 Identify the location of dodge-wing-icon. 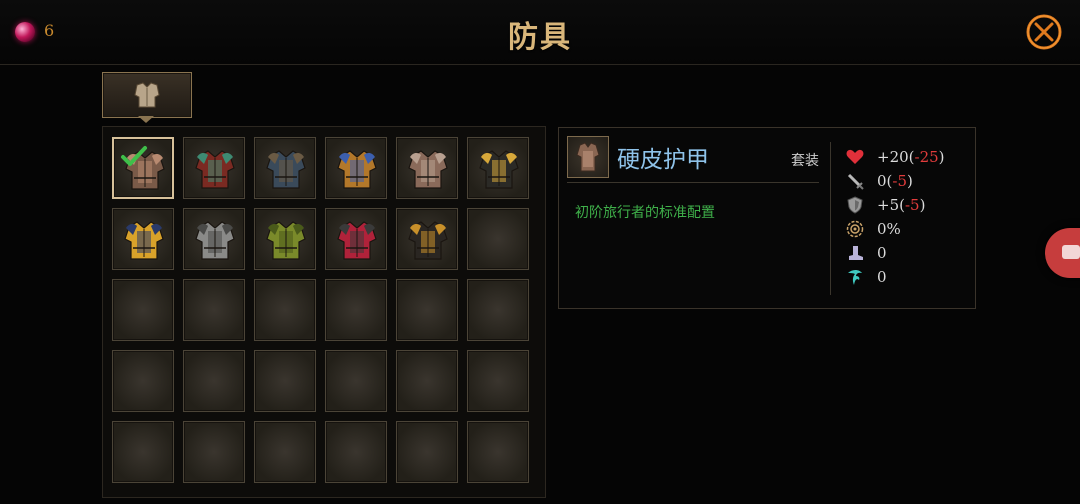
(855, 277).